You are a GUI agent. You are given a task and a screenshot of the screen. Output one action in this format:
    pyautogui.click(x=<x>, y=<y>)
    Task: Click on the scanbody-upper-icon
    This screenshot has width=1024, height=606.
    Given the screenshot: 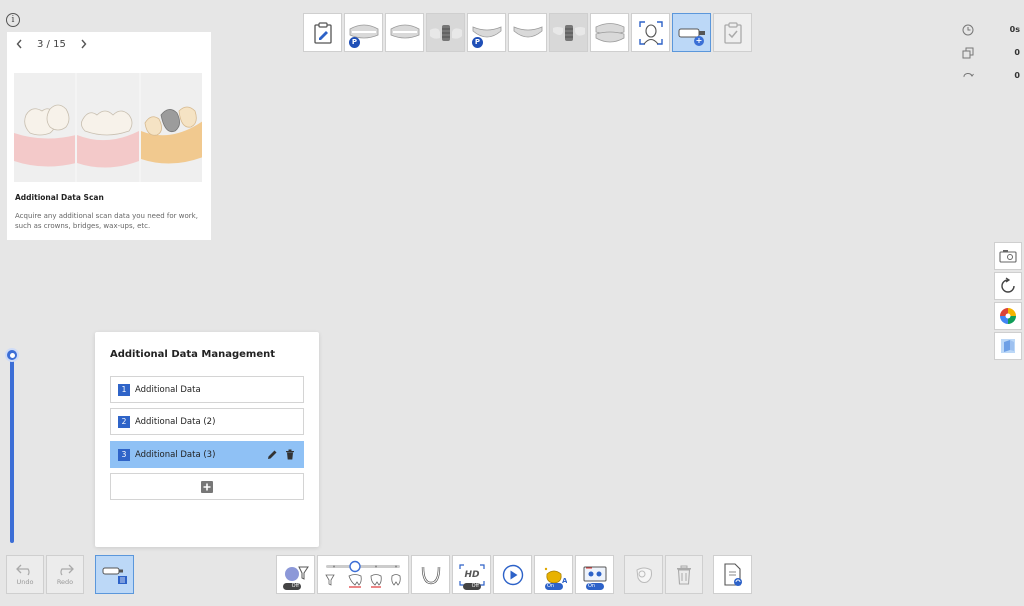 What is the action you would take?
    pyautogui.click(x=445, y=32)
    